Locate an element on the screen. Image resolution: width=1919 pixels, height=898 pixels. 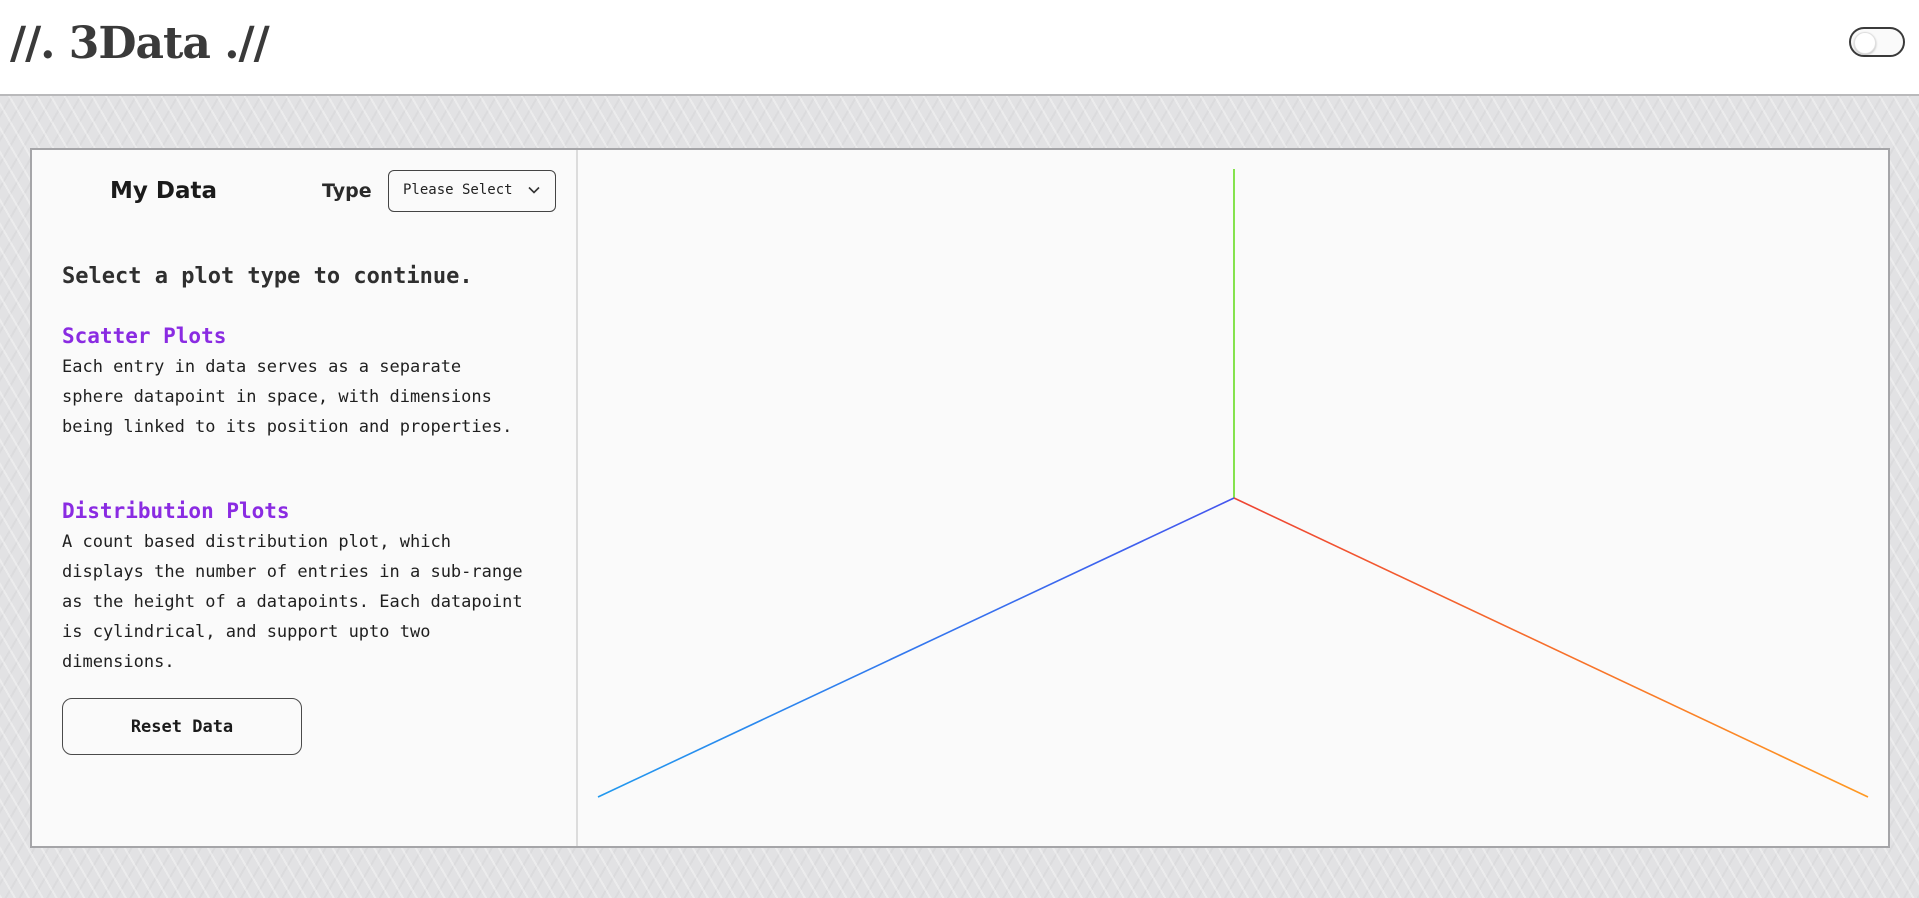
plot-type-select-value: Please Select is located at coordinates (458, 190).